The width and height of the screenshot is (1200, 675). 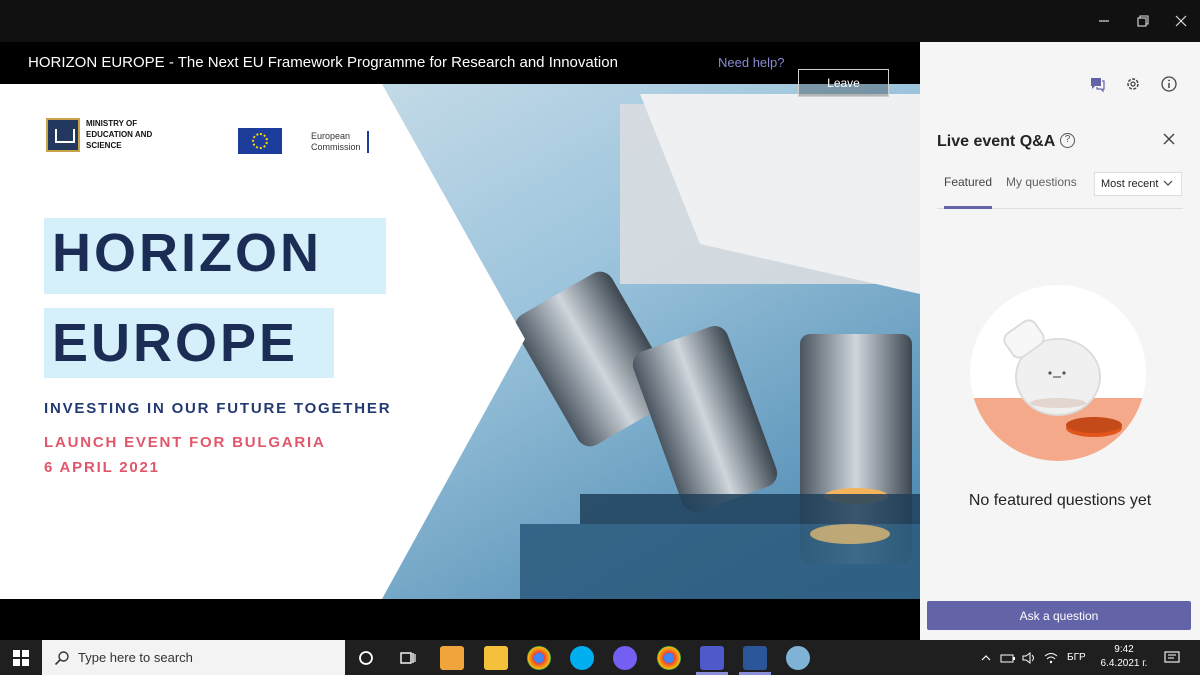 What do you see at coordinates (625, 658) in the screenshot?
I see `viber-icon` at bounding box center [625, 658].